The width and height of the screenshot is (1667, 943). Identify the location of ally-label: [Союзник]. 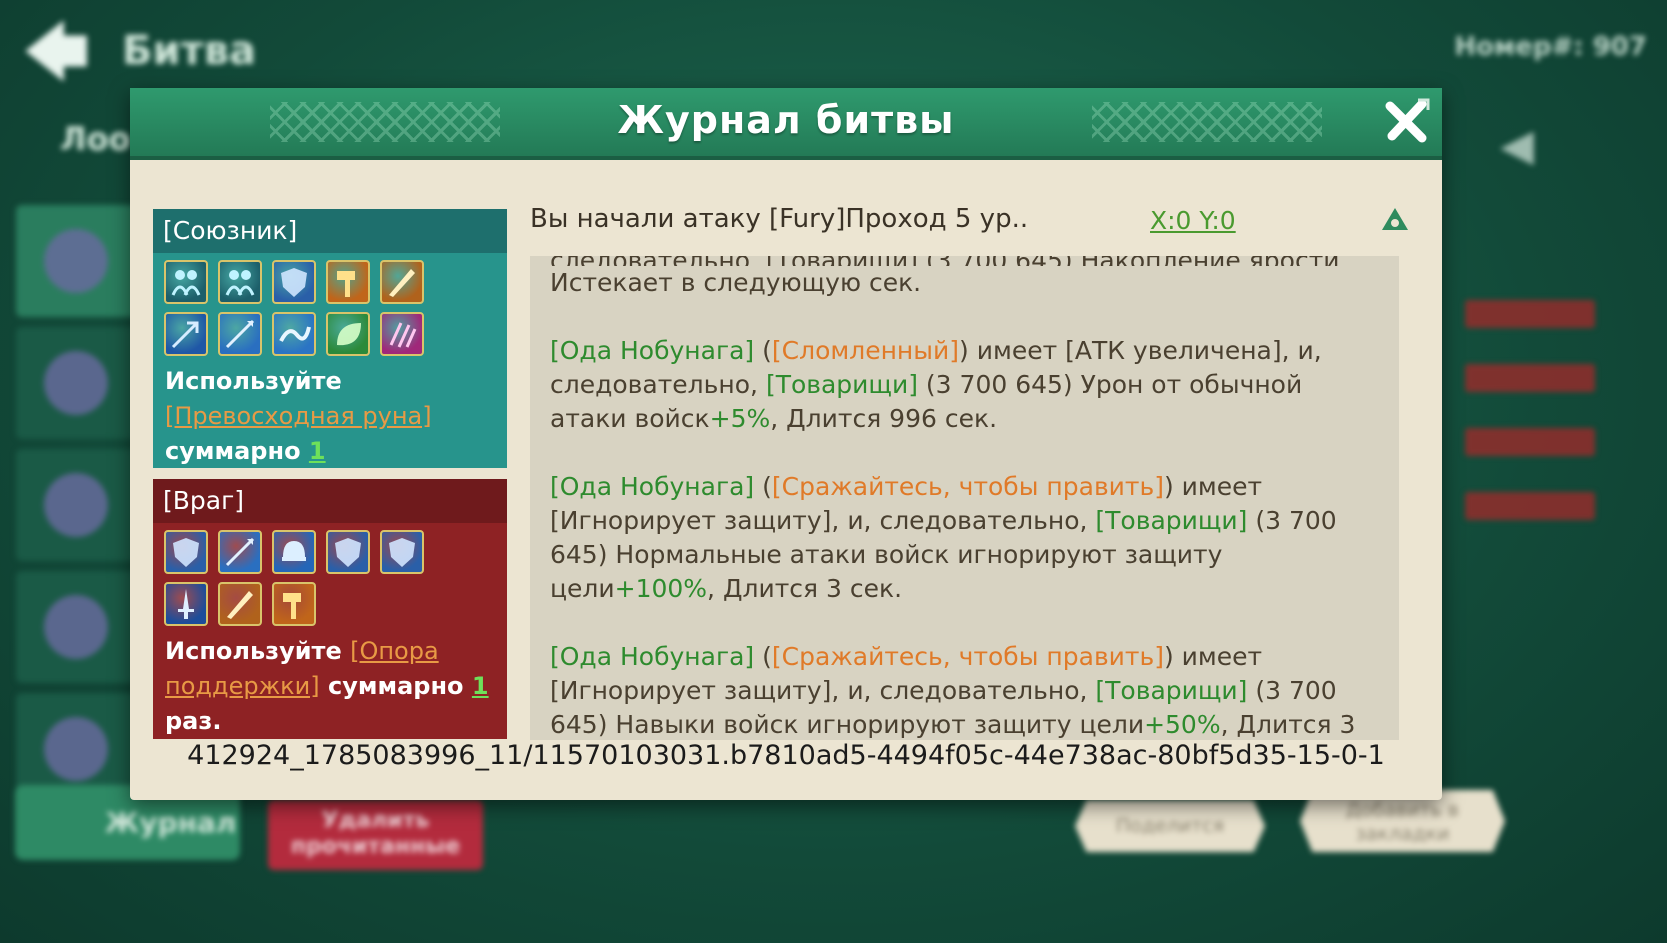
(330, 231).